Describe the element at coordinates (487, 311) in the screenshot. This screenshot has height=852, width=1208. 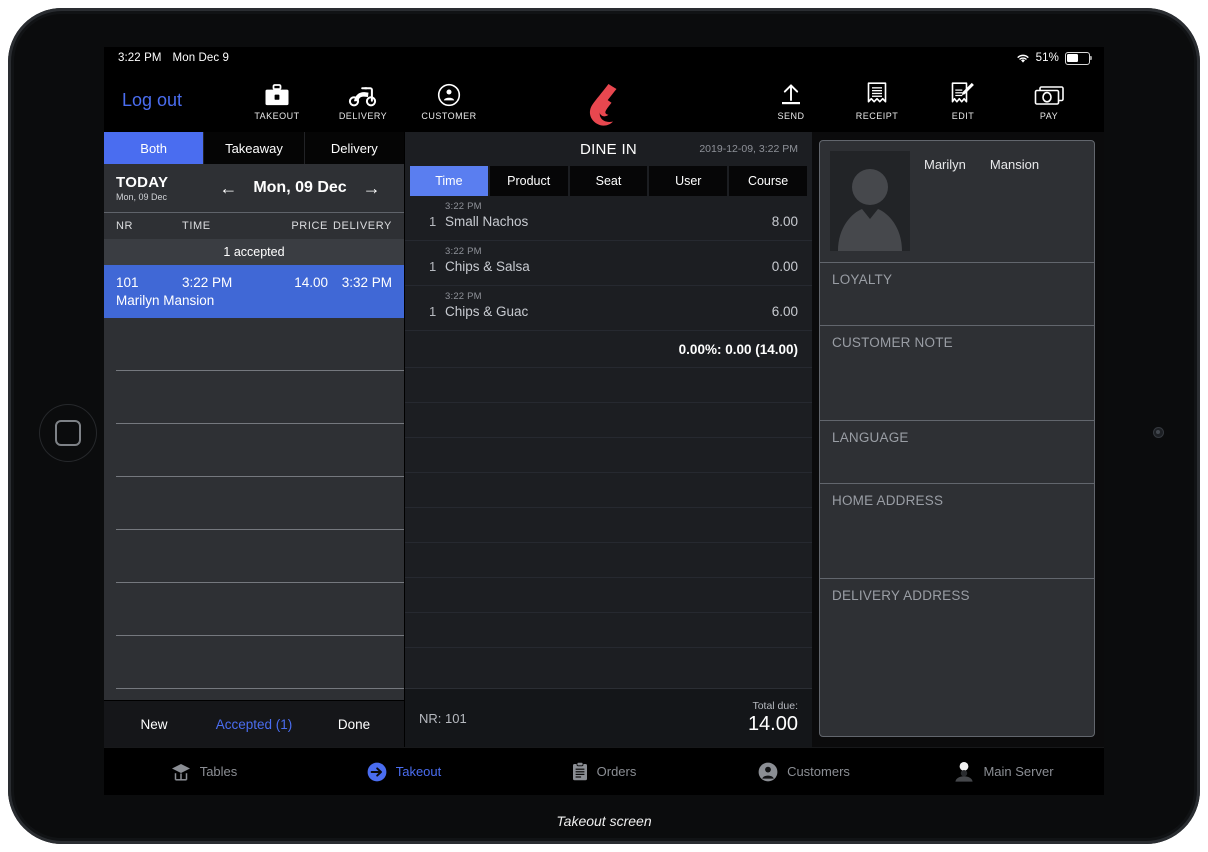
I see `order-item-name: Chips & Guac` at that location.